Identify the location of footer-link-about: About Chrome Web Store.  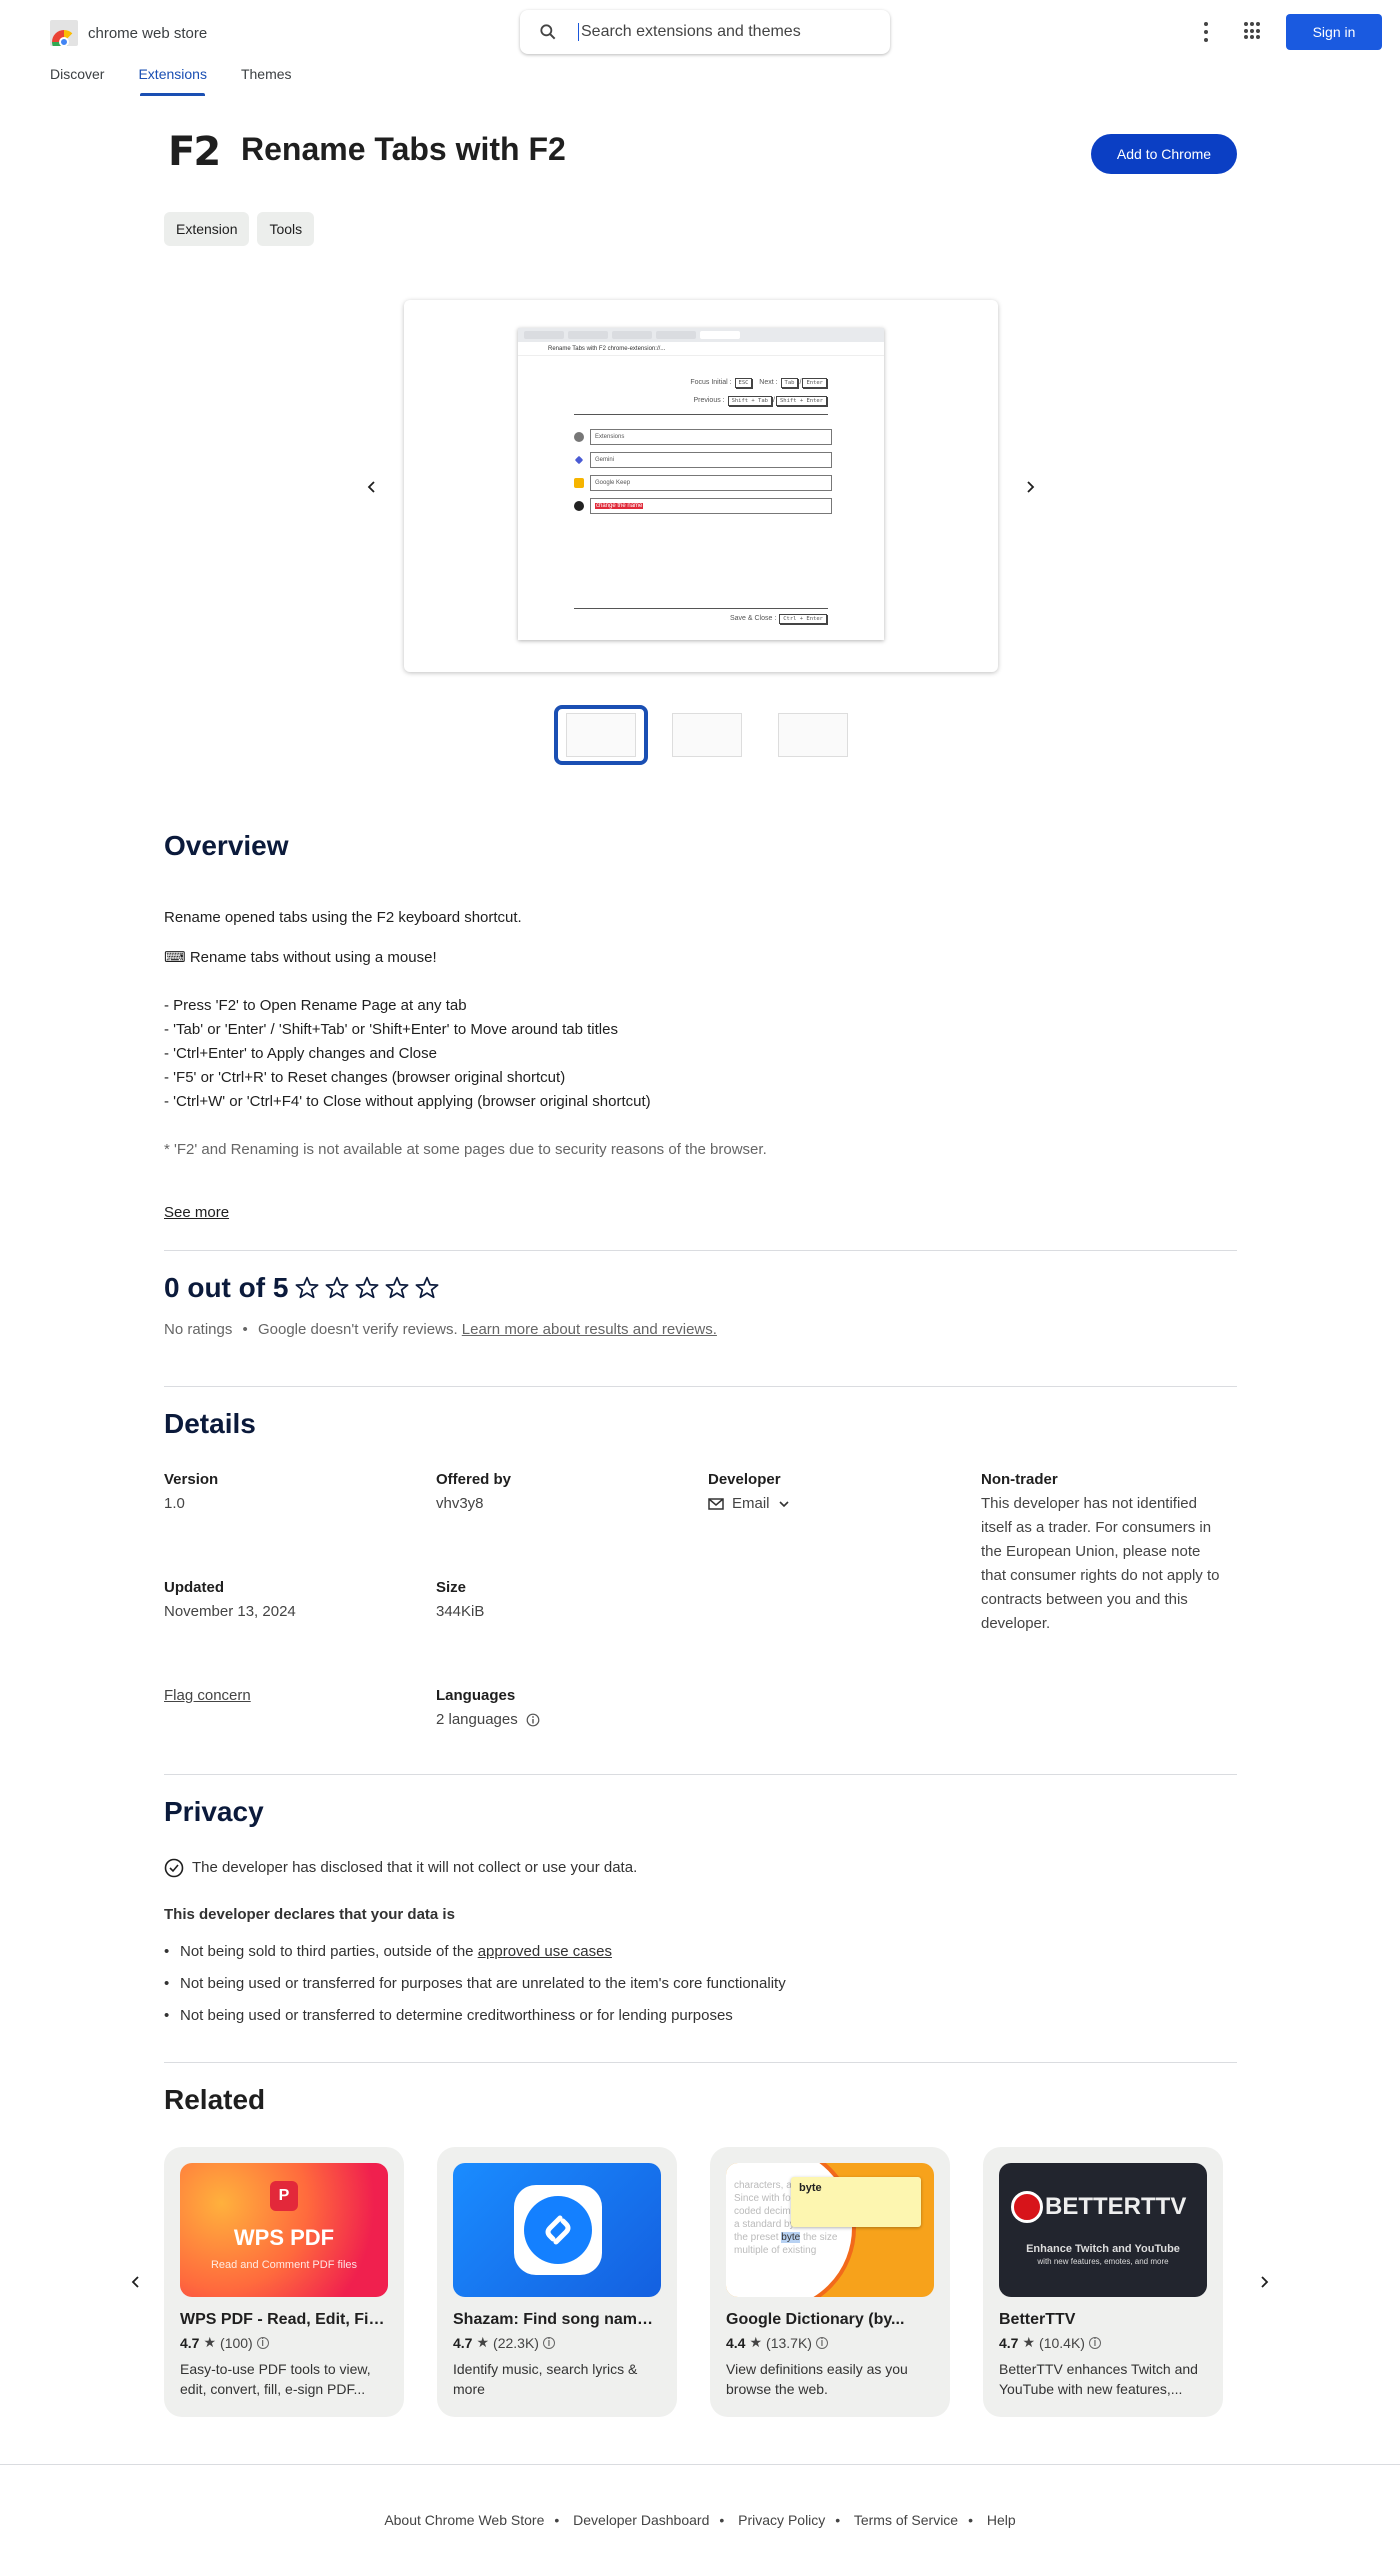
(464, 2520).